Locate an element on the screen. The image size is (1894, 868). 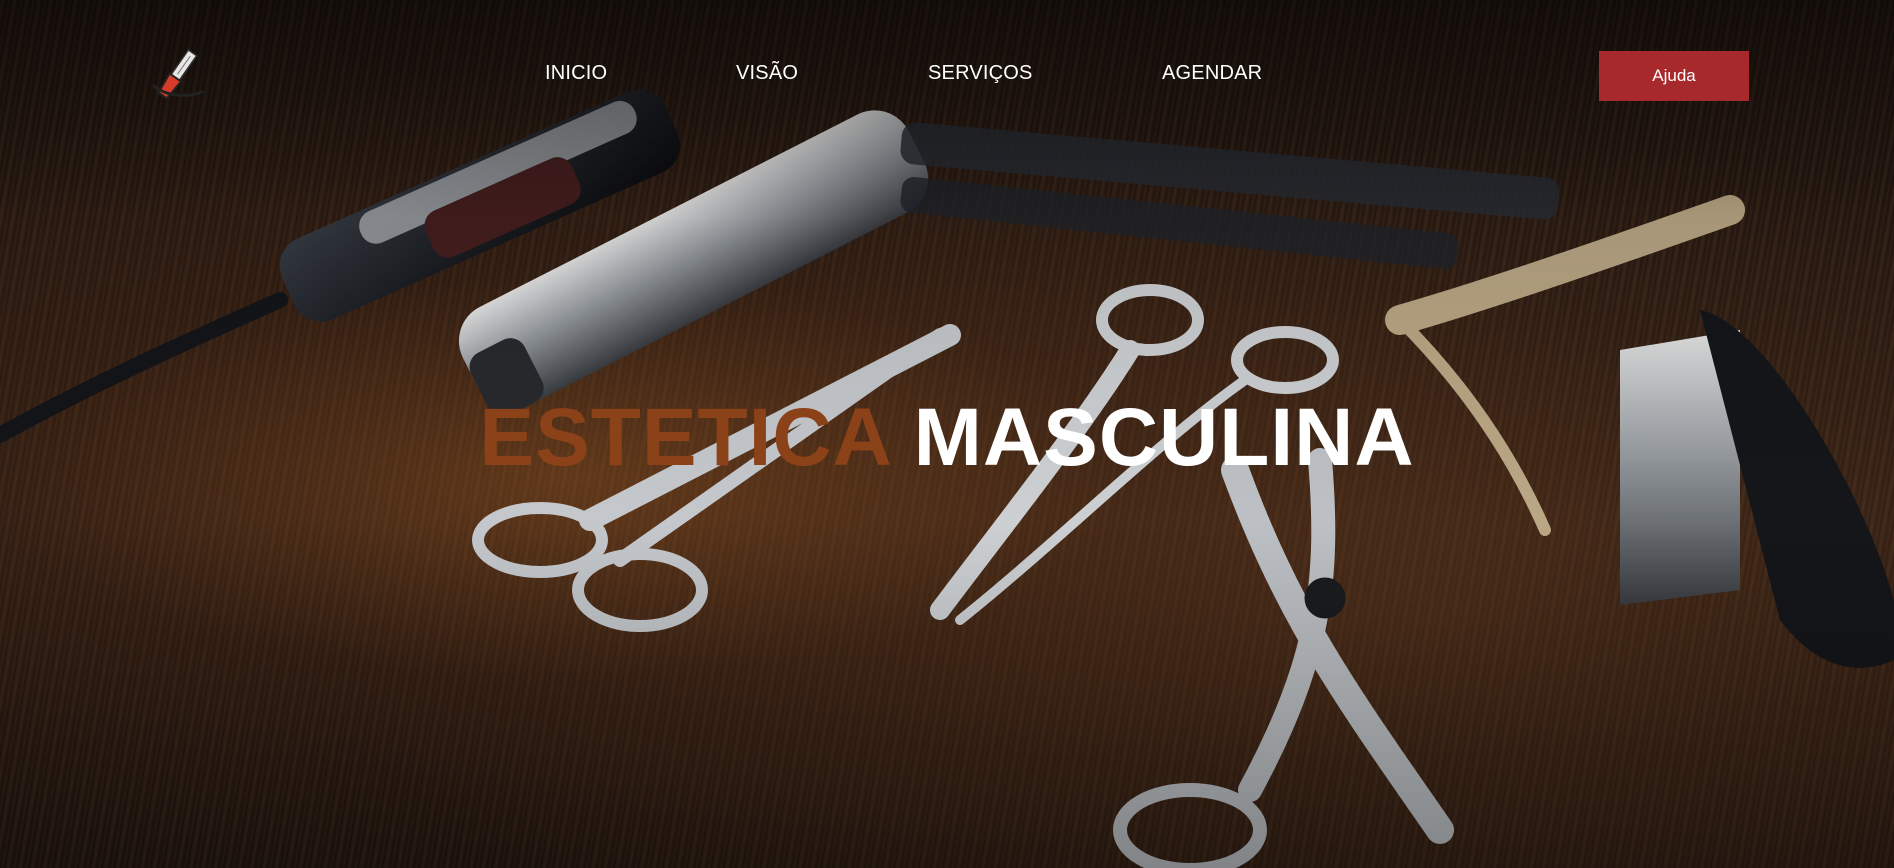
razor-blade is located at coordinates (1757, 489).